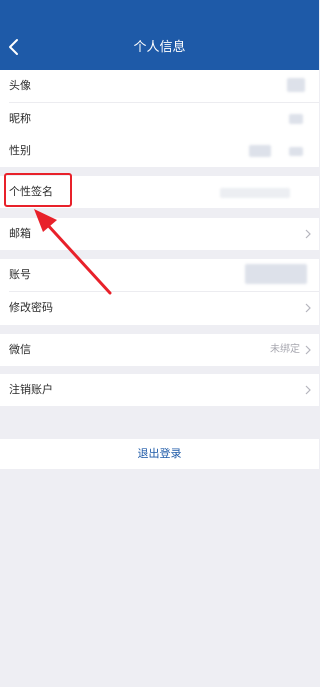 Image resolution: width=320 pixels, height=687 pixels. Describe the element at coordinates (31, 389) in the screenshot. I see `deactivate-account-label: 注销账户` at that location.